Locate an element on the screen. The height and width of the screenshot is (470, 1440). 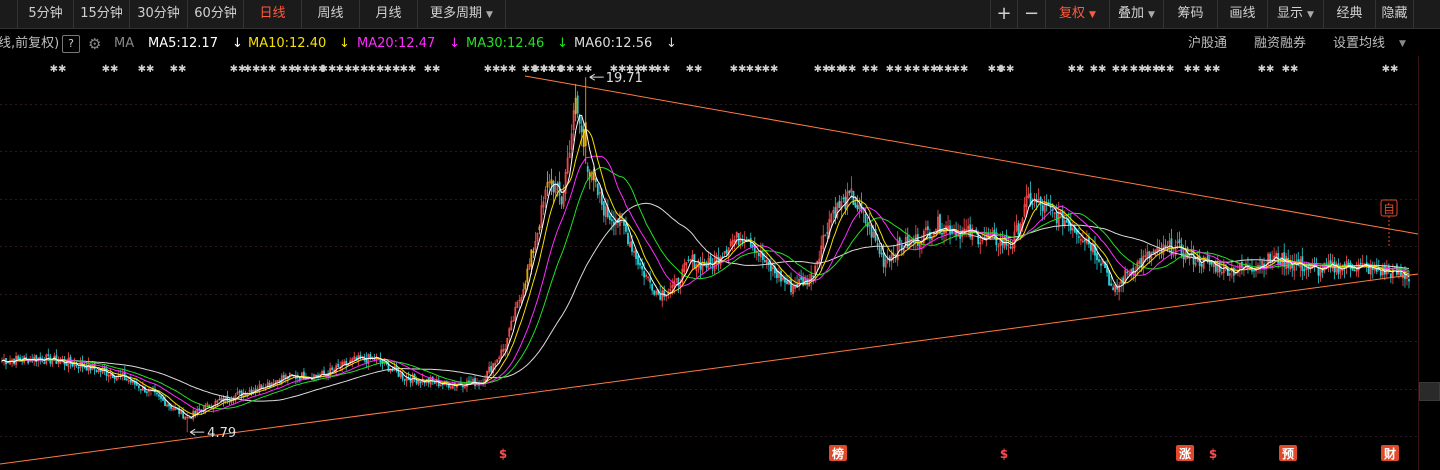
toolbar-cut-item is located at coordinates (9, 14).